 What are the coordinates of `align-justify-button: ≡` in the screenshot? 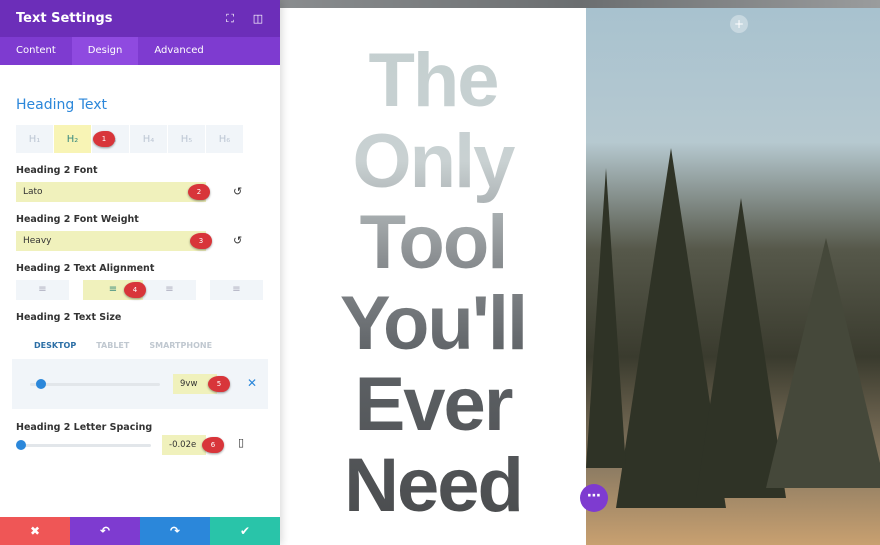 It's located at (236, 290).